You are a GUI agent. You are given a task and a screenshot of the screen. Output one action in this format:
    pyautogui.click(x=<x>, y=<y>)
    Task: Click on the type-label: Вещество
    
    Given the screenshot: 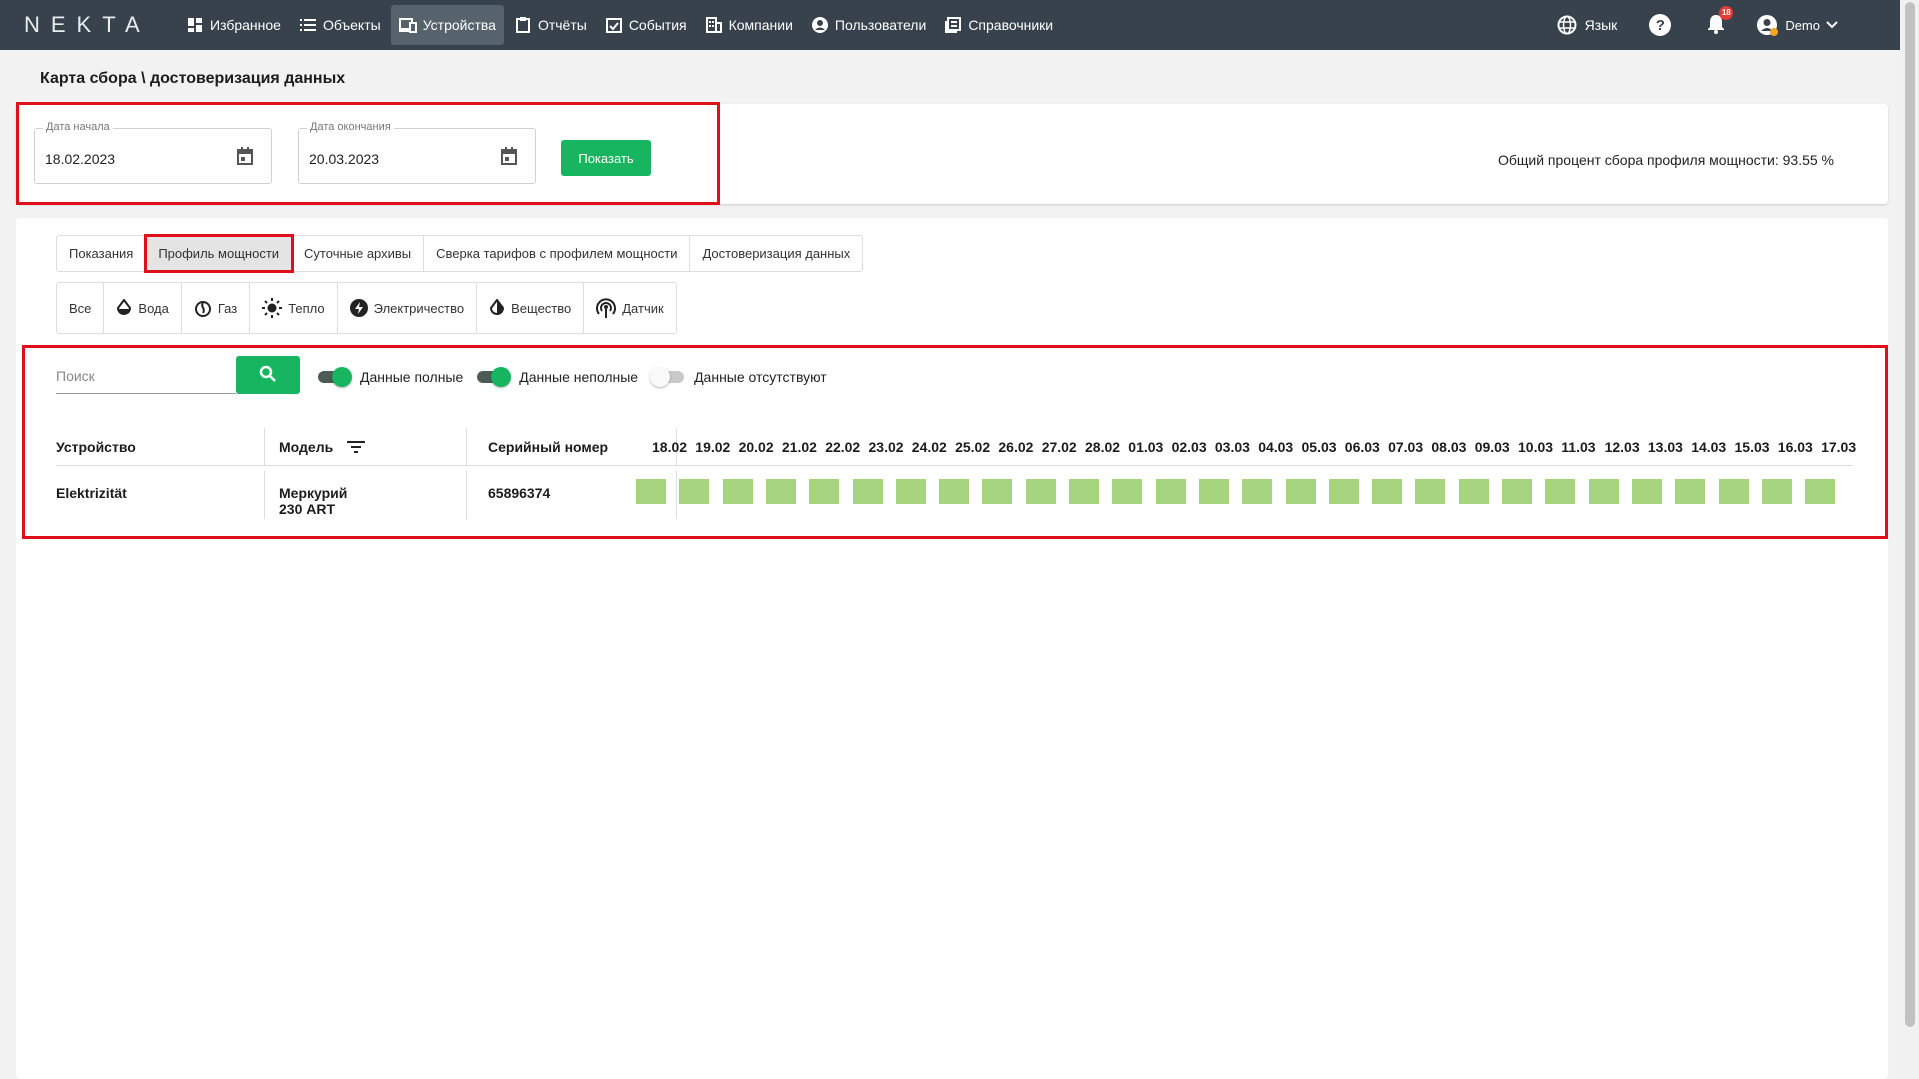 What is the action you would take?
    pyautogui.click(x=541, y=308)
    